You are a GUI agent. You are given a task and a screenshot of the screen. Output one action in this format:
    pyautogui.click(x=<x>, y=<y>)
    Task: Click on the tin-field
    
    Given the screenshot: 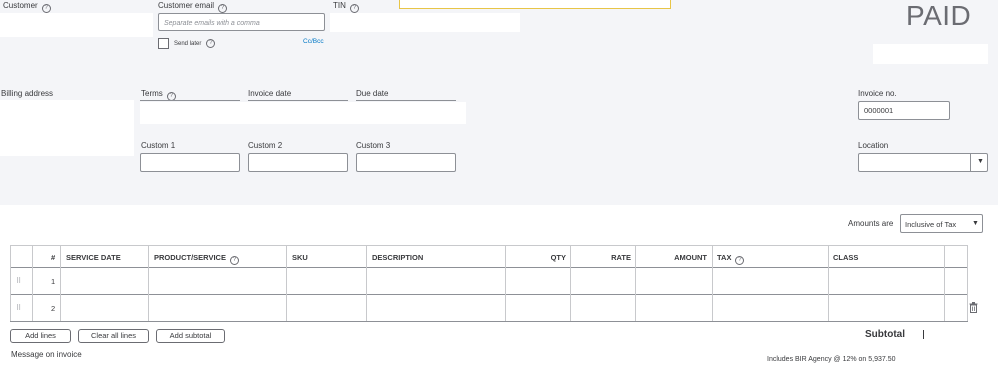 What is the action you would take?
    pyautogui.click(x=425, y=22)
    